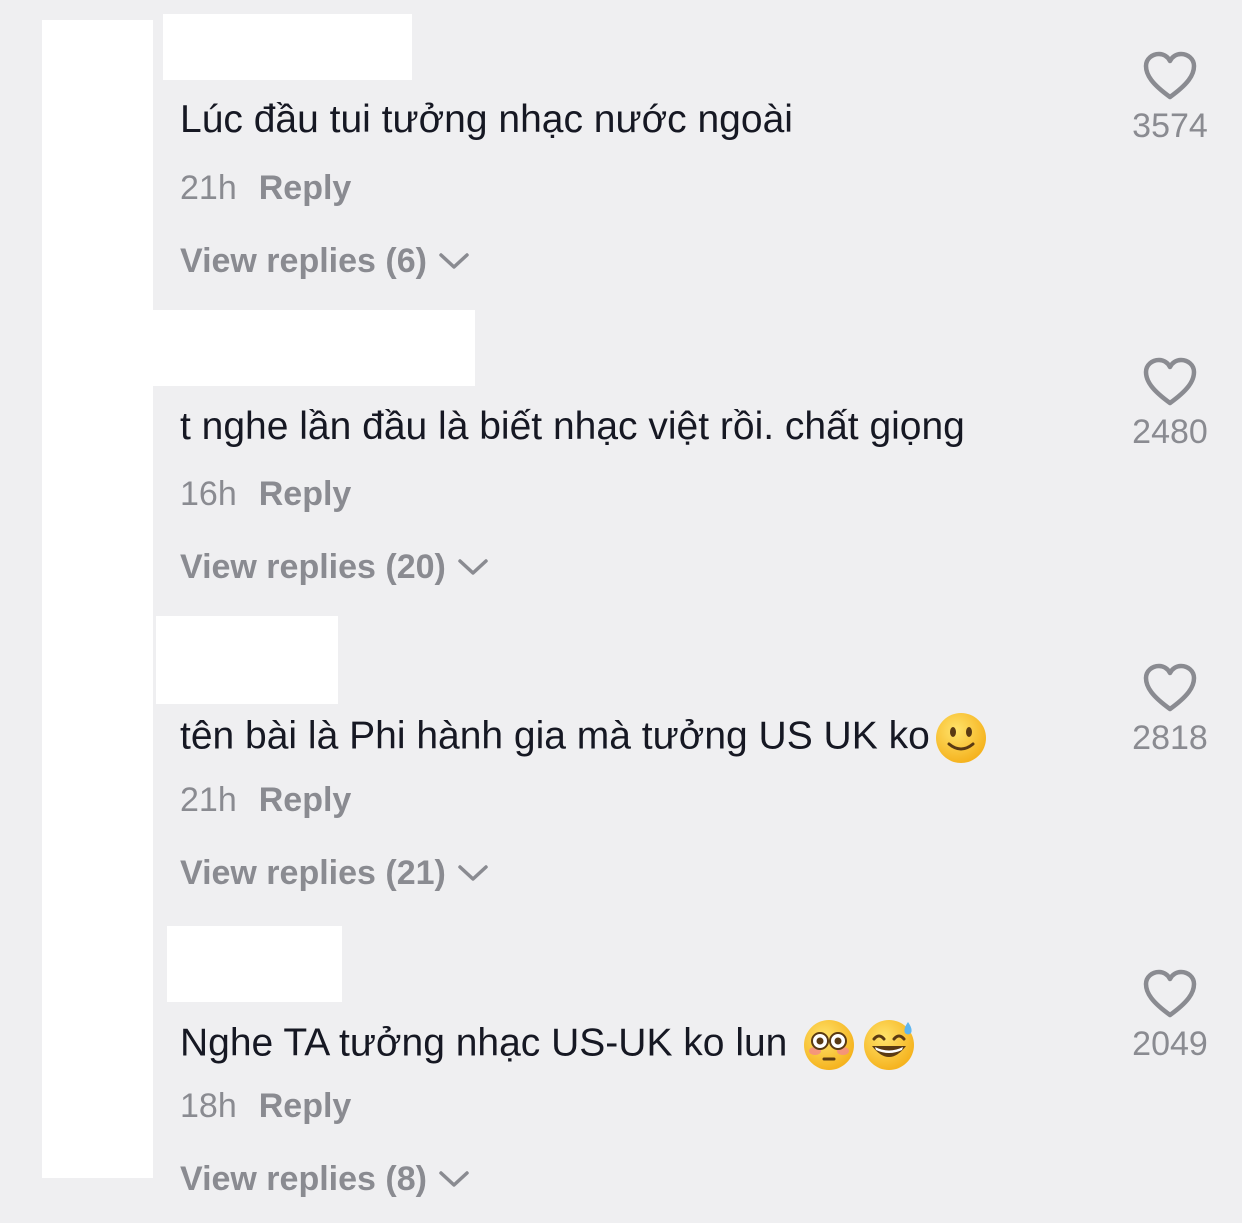 This screenshot has width=1242, height=1223. I want to click on view-replies-label: View replies (21), so click(313, 873).